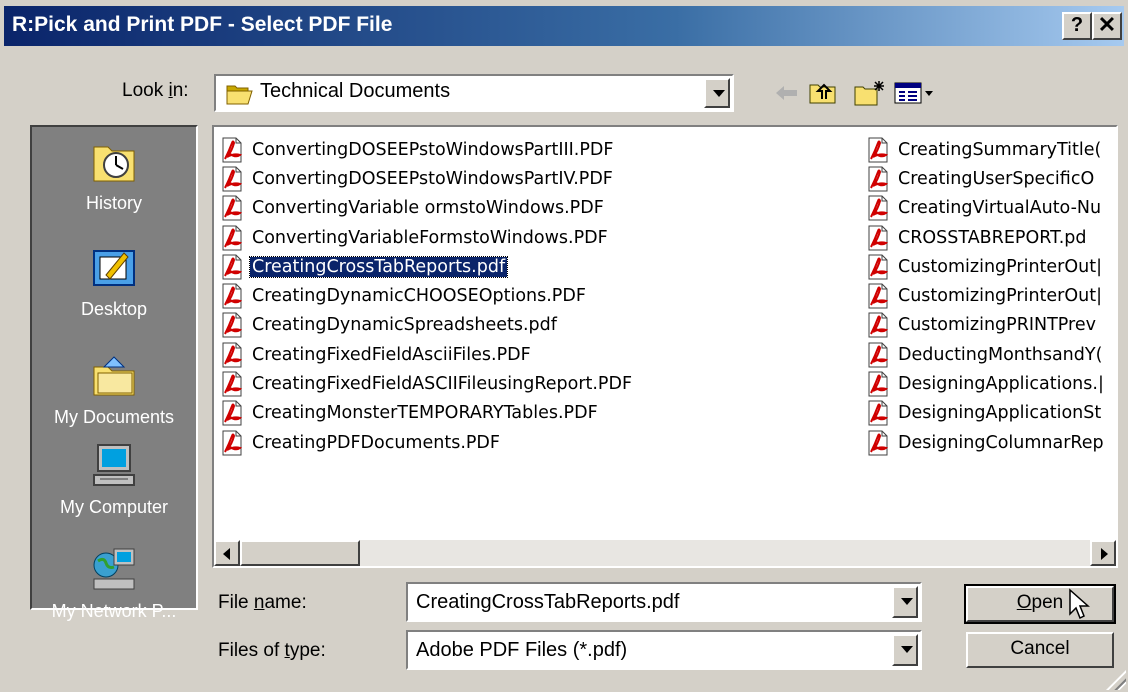 The width and height of the screenshot is (1128, 692). I want to click on cancel-button: Cancel, so click(1040, 650).